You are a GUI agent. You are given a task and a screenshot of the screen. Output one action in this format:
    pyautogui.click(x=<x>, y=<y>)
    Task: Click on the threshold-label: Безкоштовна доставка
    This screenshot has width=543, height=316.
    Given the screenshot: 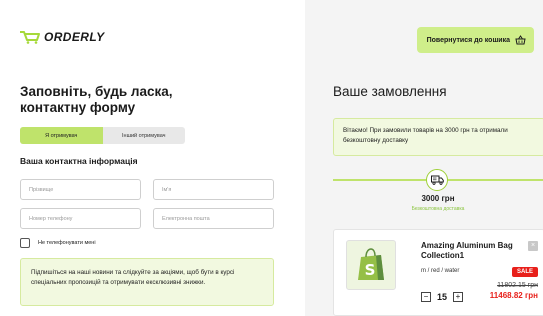 What is the action you would take?
    pyautogui.click(x=438, y=209)
    